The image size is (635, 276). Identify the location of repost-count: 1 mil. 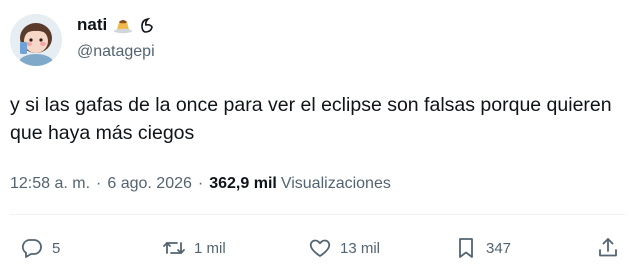
(210, 248).